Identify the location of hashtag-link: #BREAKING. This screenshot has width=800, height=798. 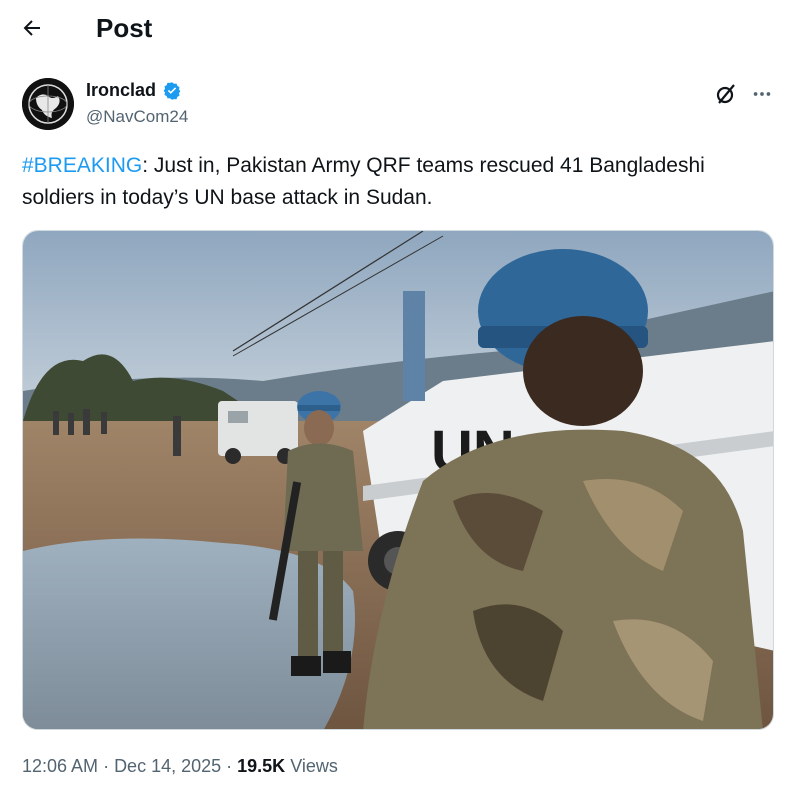
(82, 165).